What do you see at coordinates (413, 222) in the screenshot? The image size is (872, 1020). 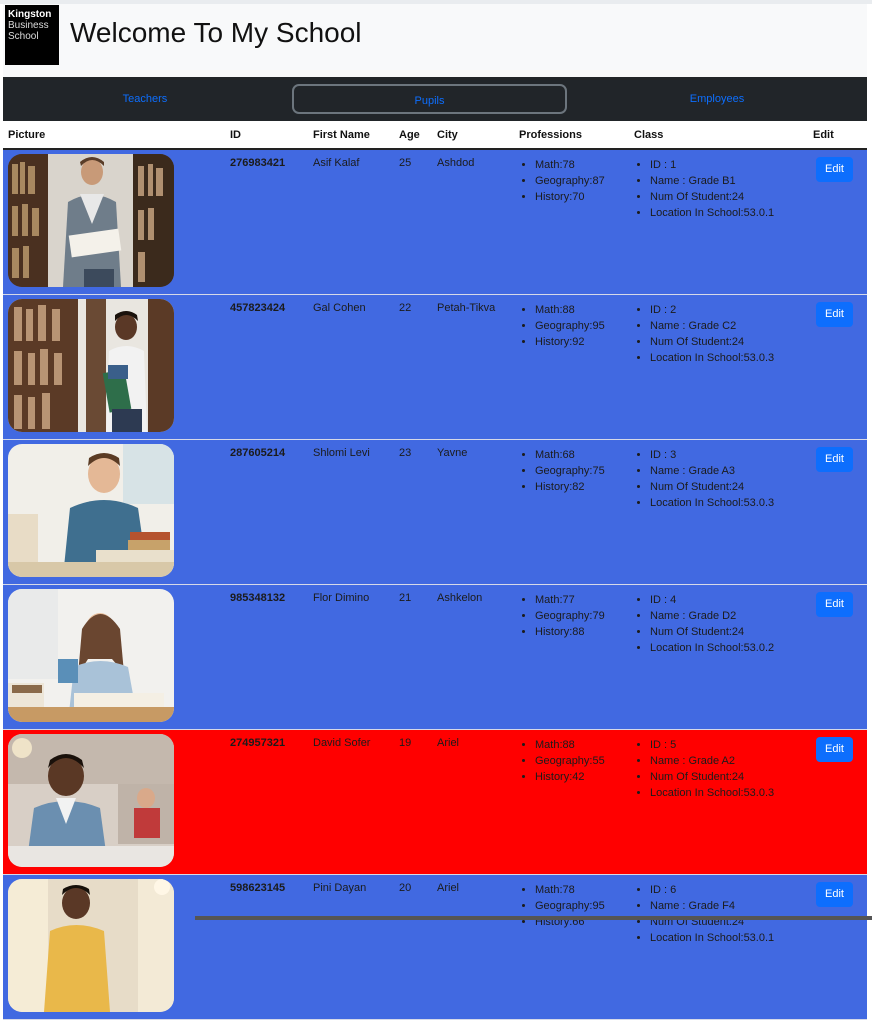 I see `age-cell: 25` at bounding box center [413, 222].